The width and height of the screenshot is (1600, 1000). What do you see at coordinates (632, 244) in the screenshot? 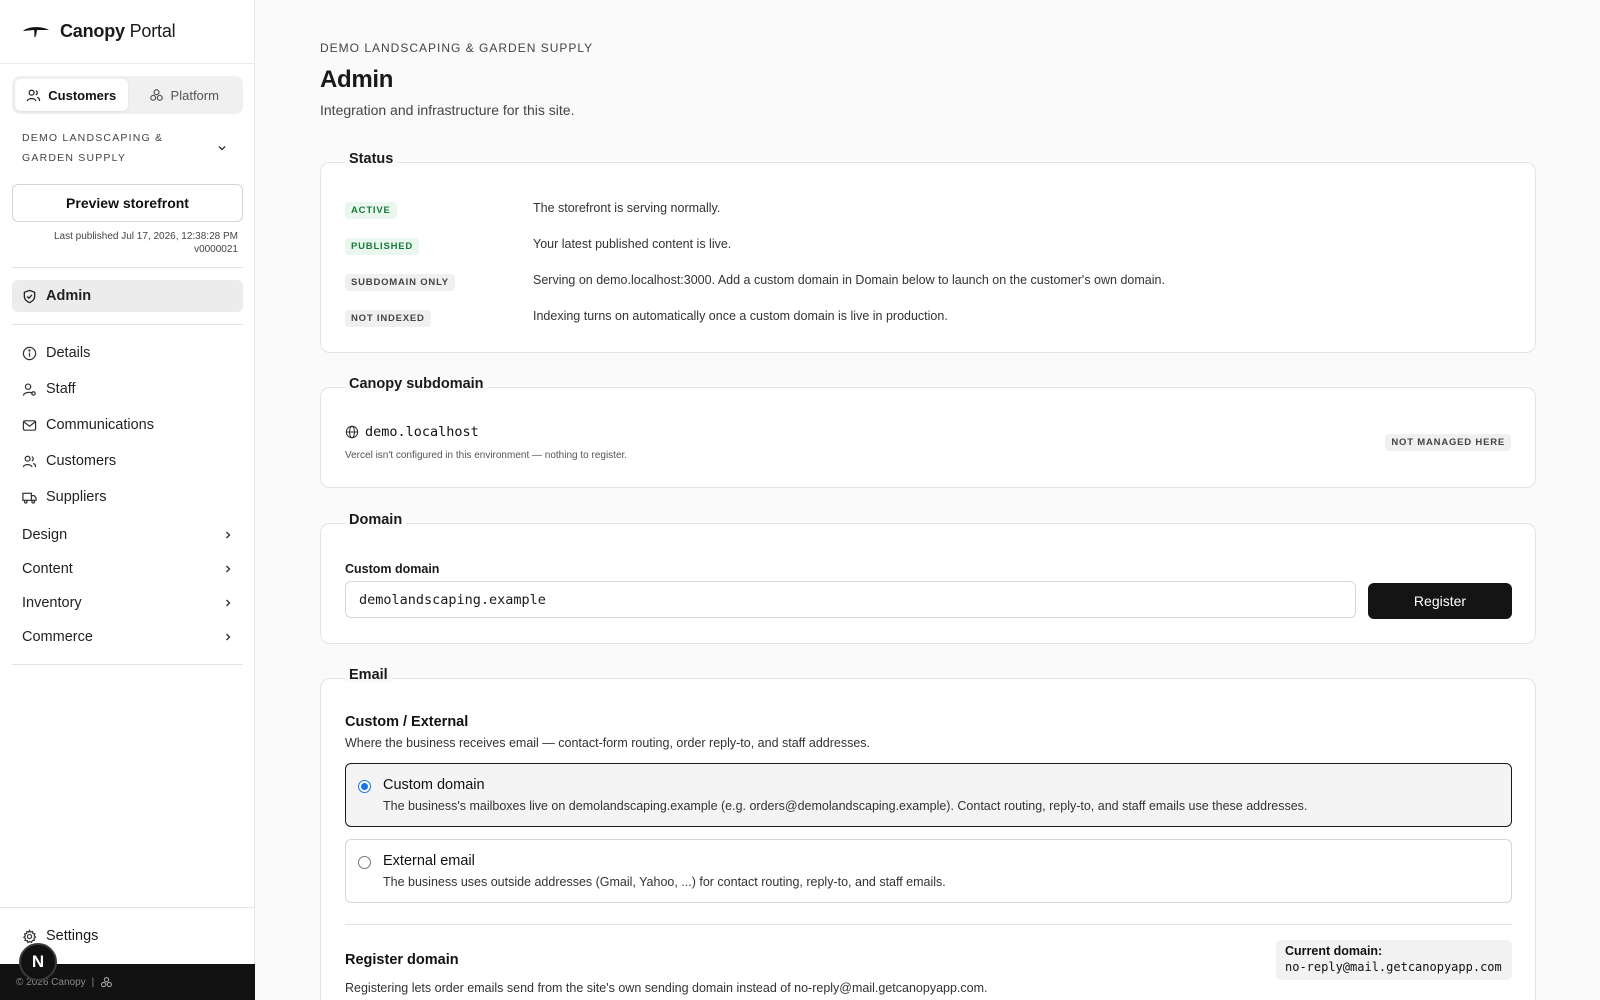
I see `status-text: Your latest published content is live.` at bounding box center [632, 244].